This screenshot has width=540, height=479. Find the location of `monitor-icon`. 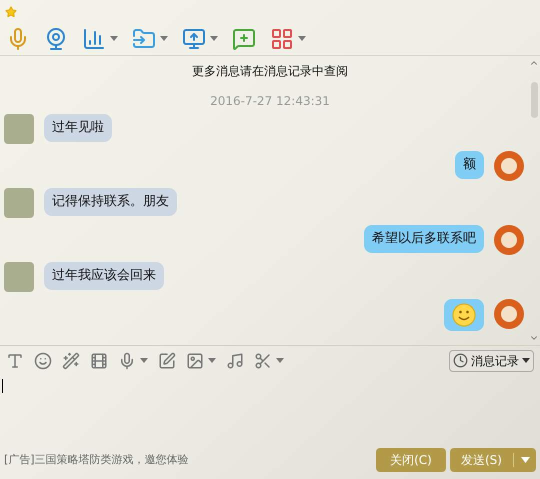

monitor-icon is located at coordinates (194, 38).